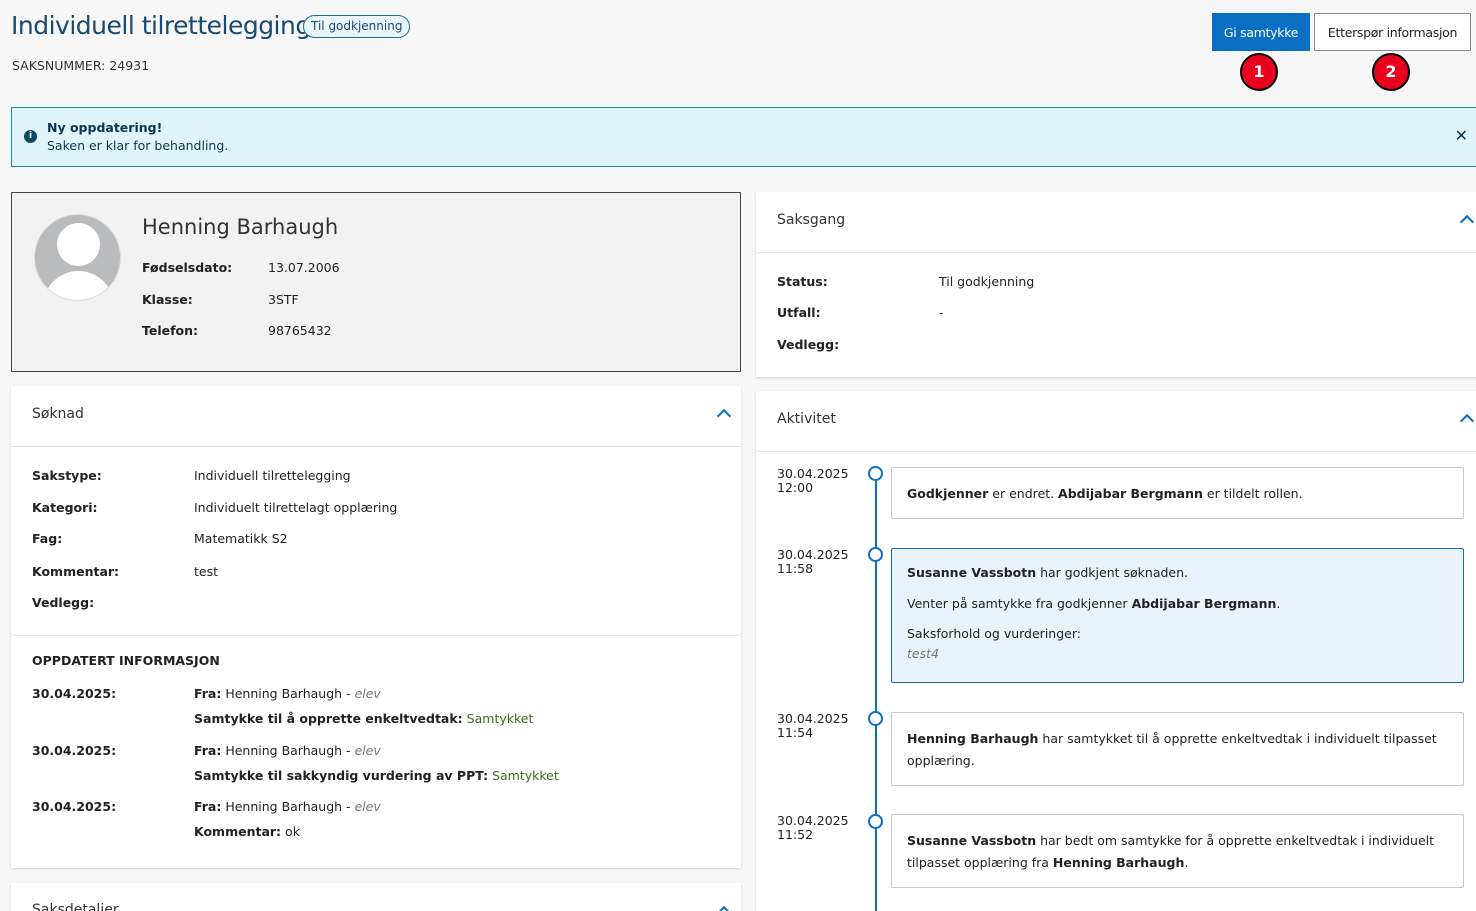 Image resolution: width=1476 pixels, height=911 pixels. Describe the element at coordinates (987, 281) in the screenshot. I see `status-value: Til godkjenning` at that location.